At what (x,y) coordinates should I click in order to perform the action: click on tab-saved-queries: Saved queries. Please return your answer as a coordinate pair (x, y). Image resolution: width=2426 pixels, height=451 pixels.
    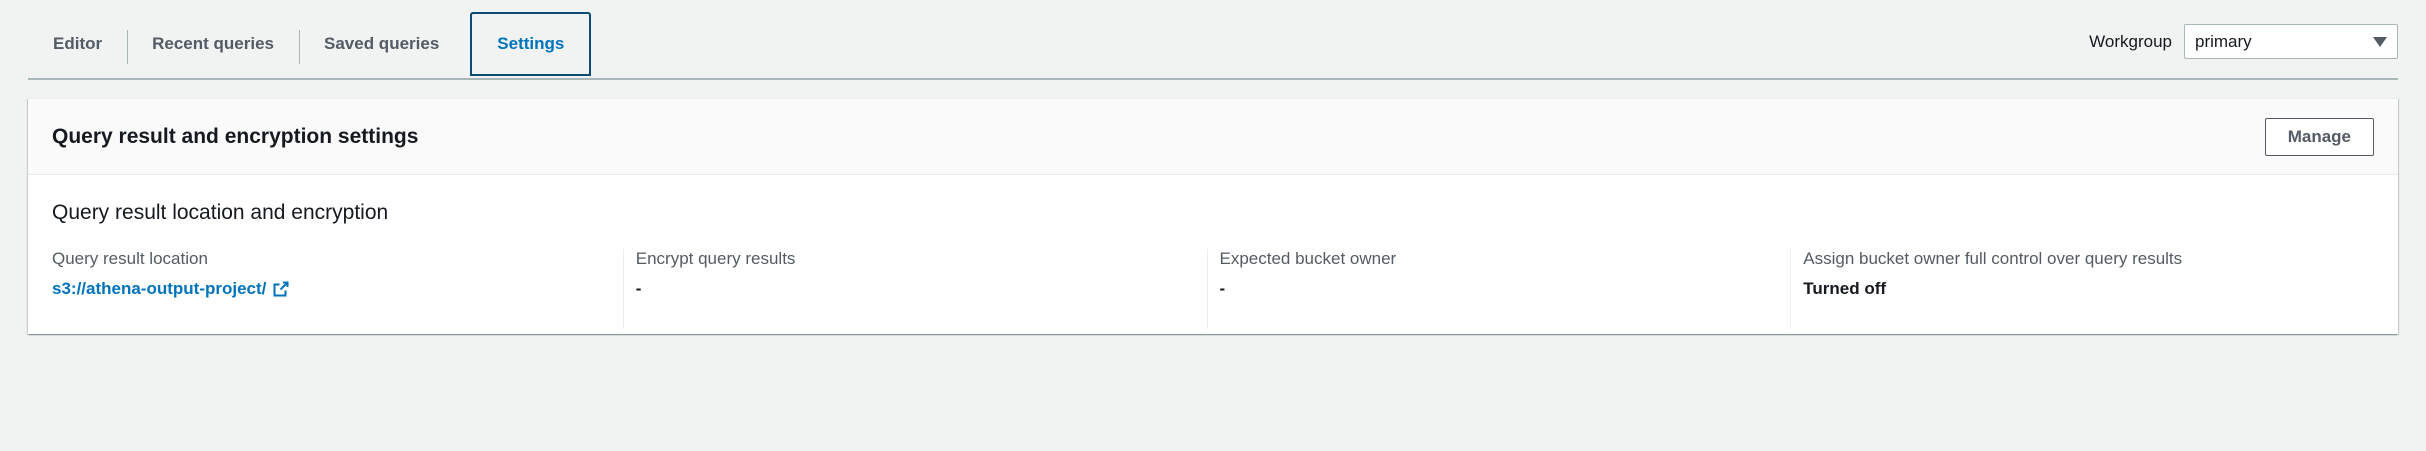
    Looking at the image, I should click on (381, 44).